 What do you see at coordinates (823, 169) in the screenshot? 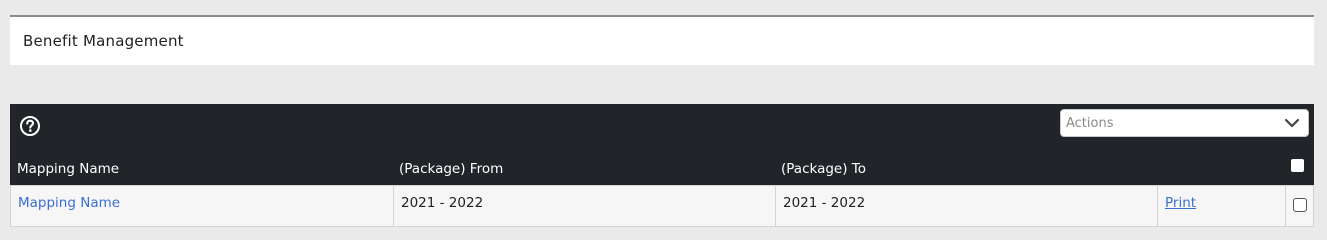
I see `column-header-package-to: (Package) To` at bounding box center [823, 169].